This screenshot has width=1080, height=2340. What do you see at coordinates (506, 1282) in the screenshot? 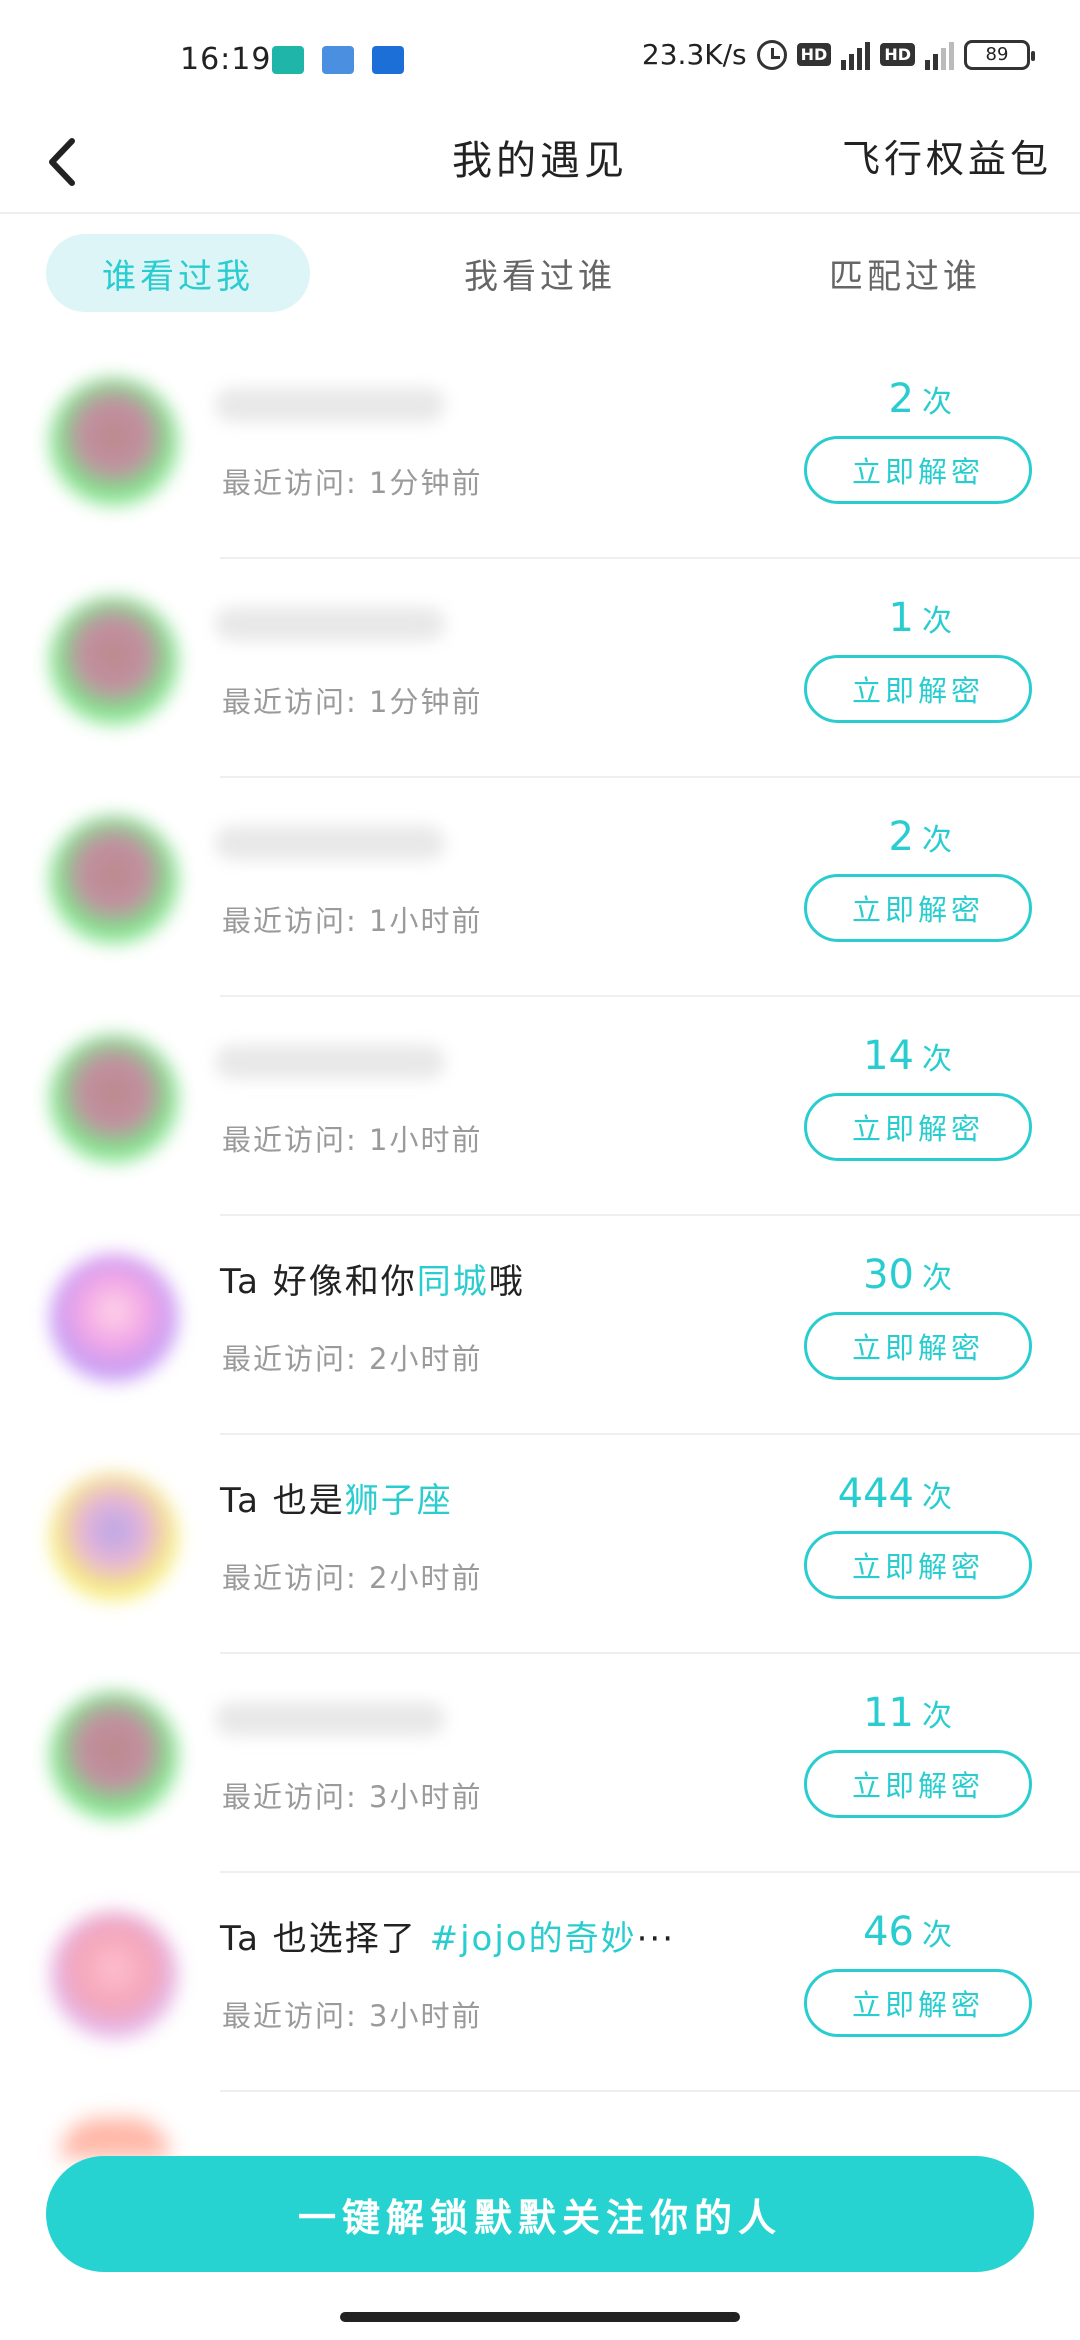
I see `hint-suffix: 哦` at bounding box center [506, 1282].